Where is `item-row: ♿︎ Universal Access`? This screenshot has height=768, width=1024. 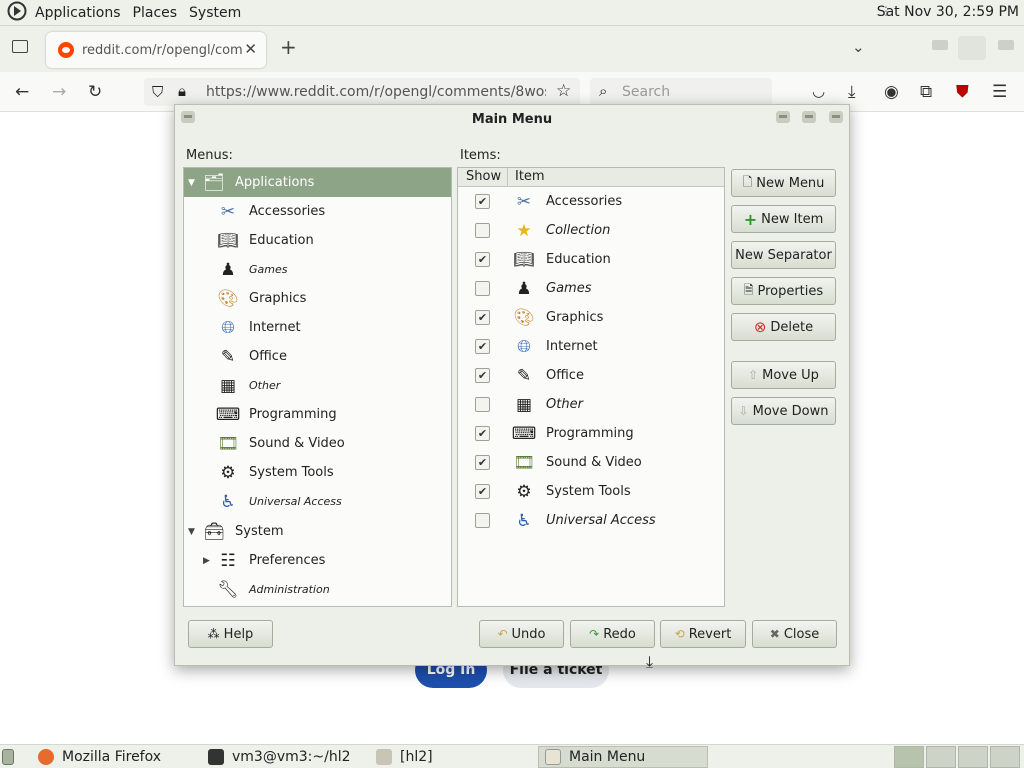 item-row: ♿︎ Universal Access is located at coordinates (591, 520).